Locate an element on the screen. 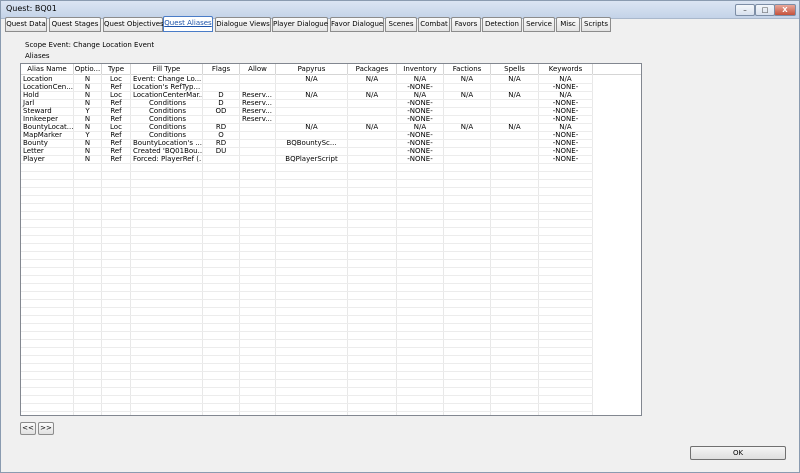  cell-alias-name: Hold is located at coordinates (31, 95).